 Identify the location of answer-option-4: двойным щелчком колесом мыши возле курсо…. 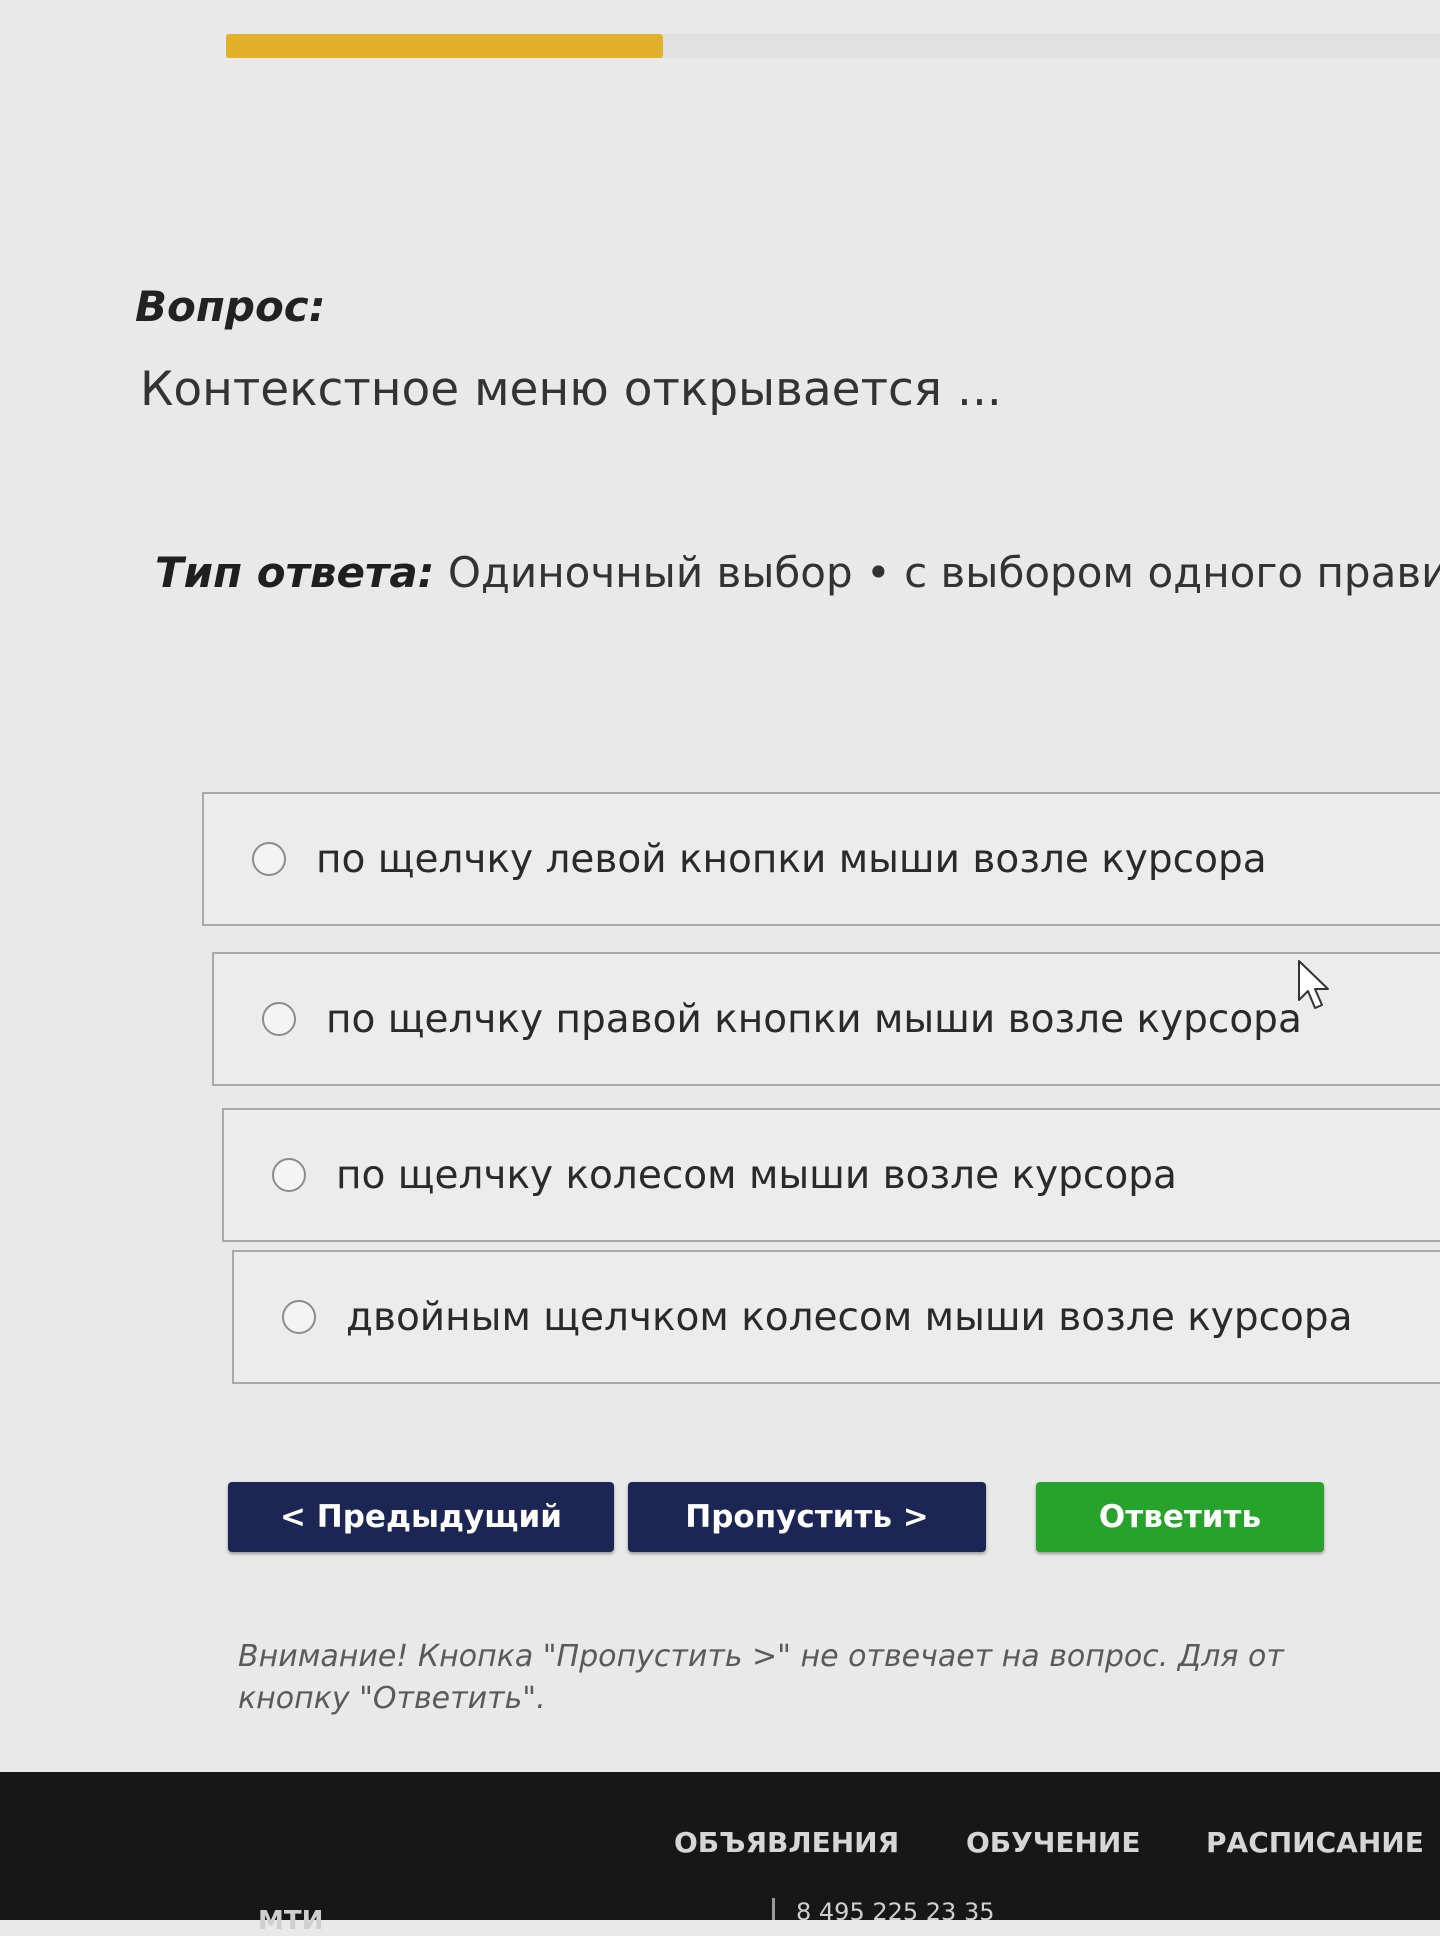
(836, 1317).